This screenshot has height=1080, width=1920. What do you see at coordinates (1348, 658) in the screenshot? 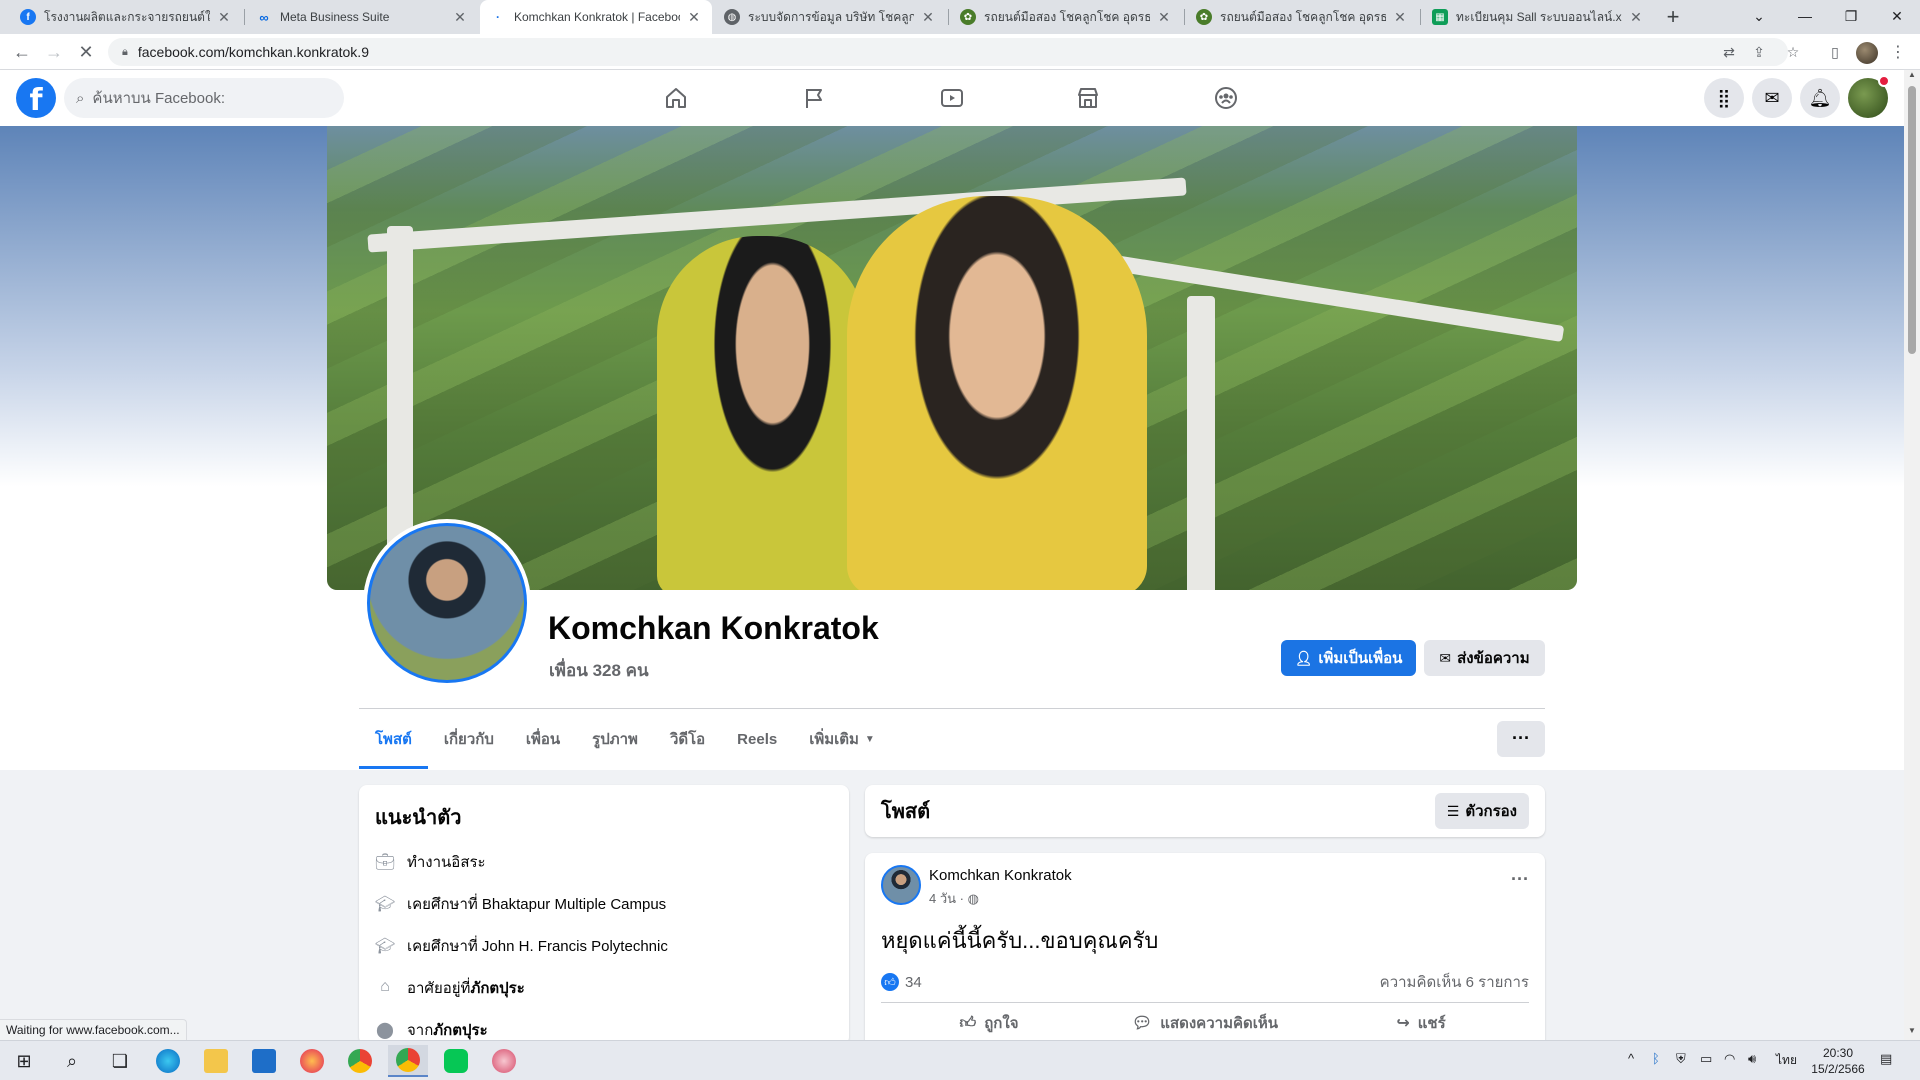
I see `add-friend-button: 👤︎ เพิ่มเป็นเพื่อน` at bounding box center [1348, 658].